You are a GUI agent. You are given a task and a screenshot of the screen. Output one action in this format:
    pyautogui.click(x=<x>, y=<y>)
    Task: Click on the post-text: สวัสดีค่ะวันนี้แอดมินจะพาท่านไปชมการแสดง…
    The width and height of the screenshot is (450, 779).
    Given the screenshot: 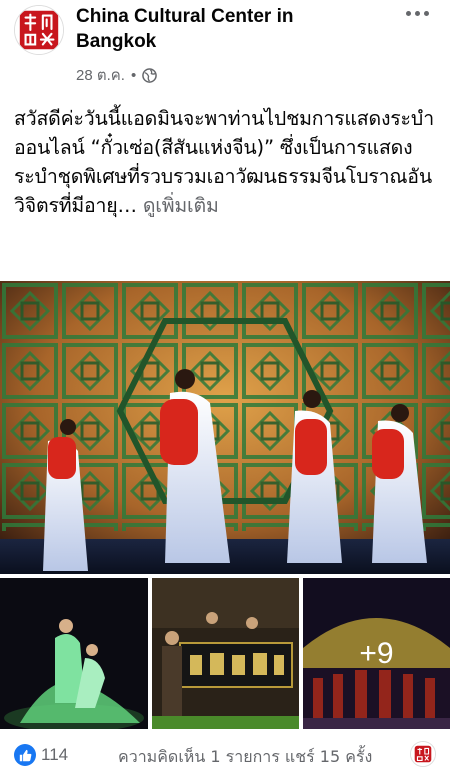 What is the action you would take?
    pyautogui.click(x=226, y=162)
    